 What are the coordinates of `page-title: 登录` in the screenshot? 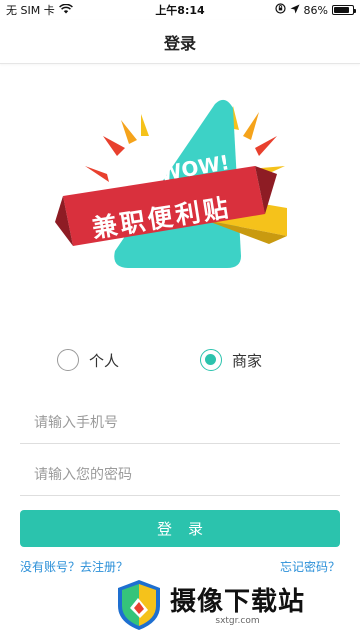 It's located at (179, 43).